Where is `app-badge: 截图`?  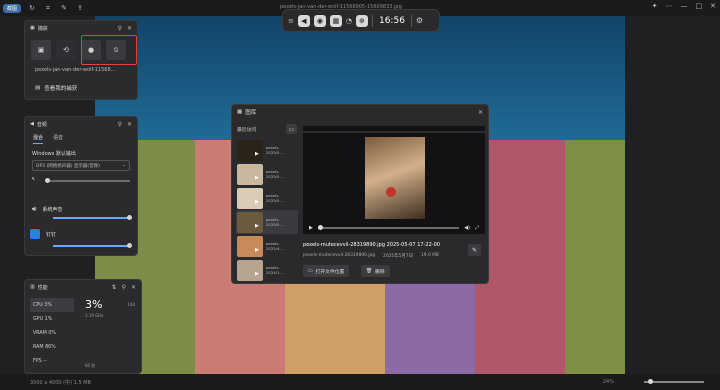
app-badge: 截图 is located at coordinates (12, 8).